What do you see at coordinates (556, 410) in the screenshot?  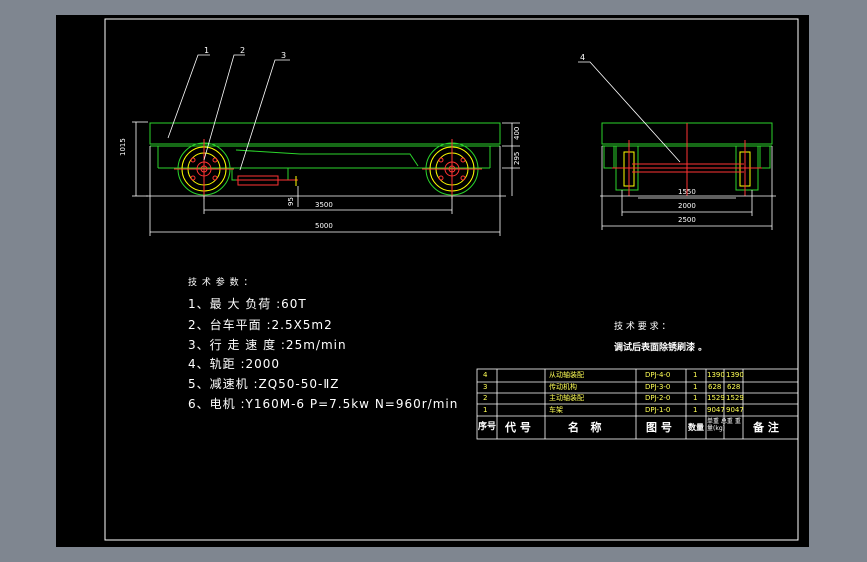 I see `bom-row-name: 车架` at bounding box center [556, 410].